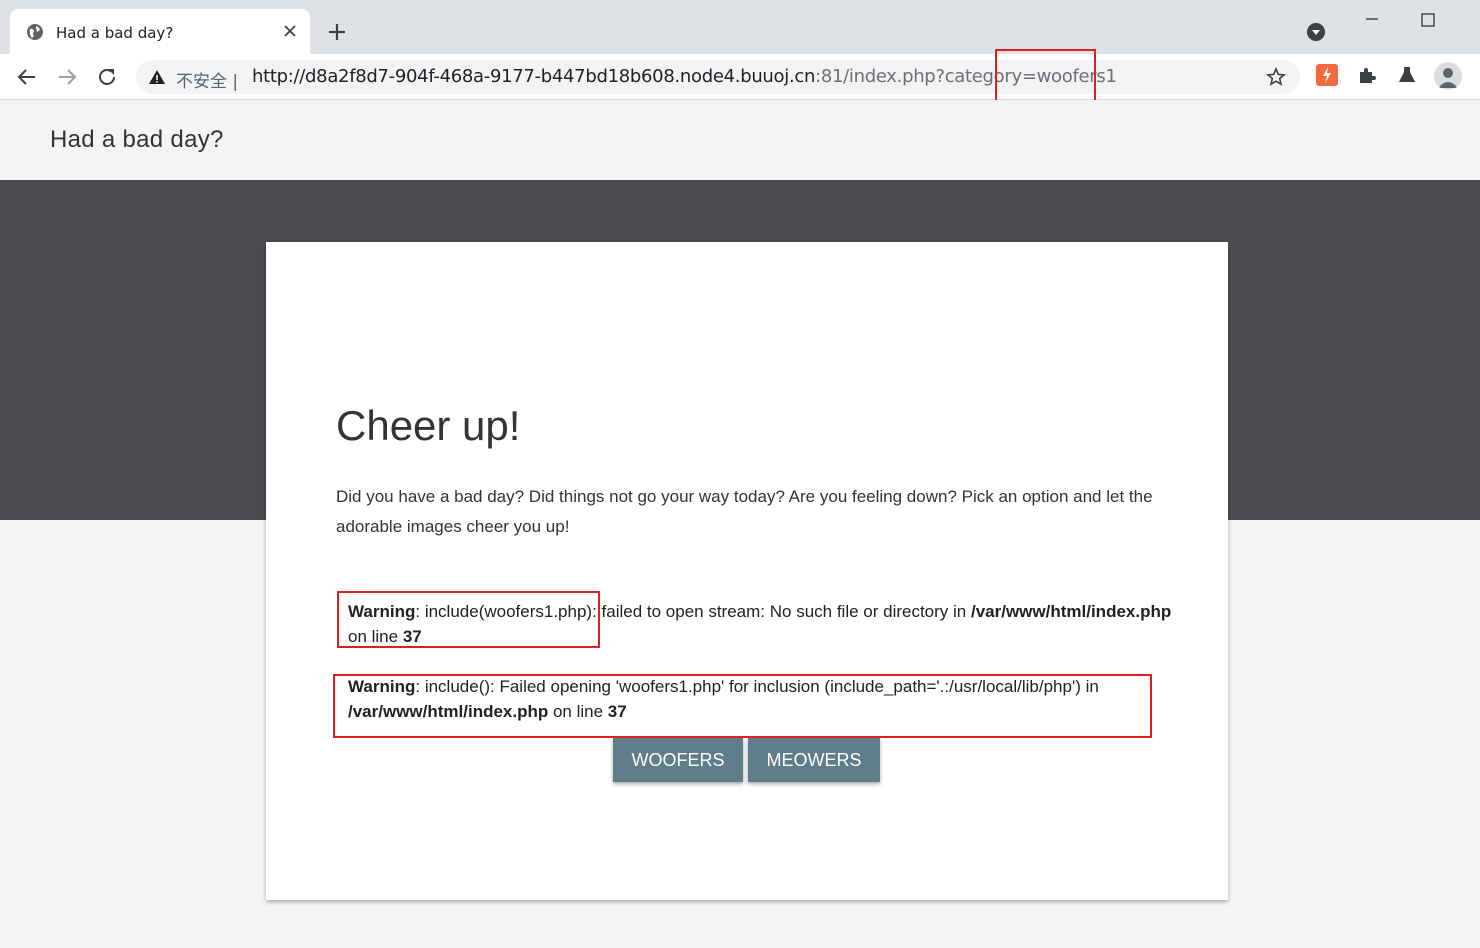 Image resolution: width=1480 pixels, height=948 pixels. I want to click on profile-icon, so click(1448, 76).